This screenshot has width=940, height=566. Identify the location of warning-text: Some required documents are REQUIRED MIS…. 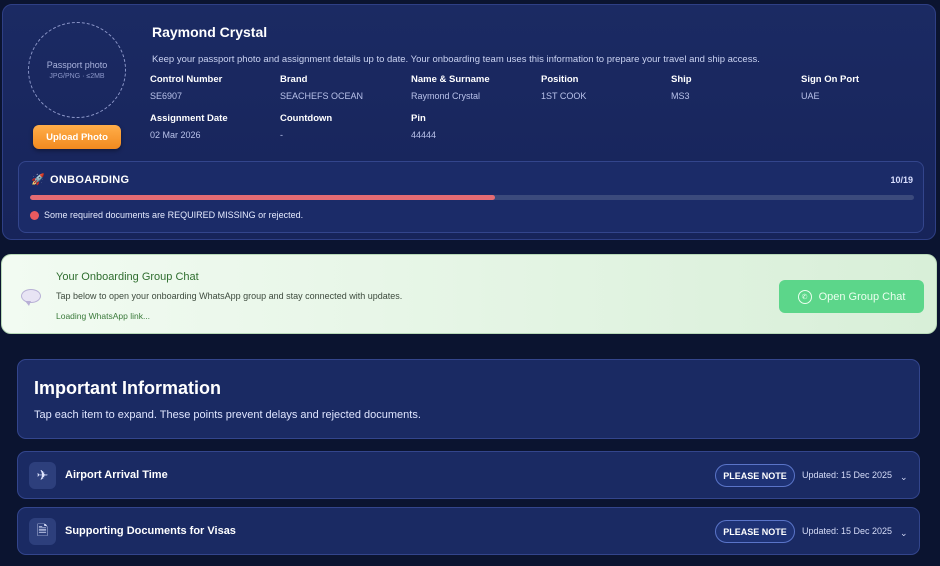
(174, 215).